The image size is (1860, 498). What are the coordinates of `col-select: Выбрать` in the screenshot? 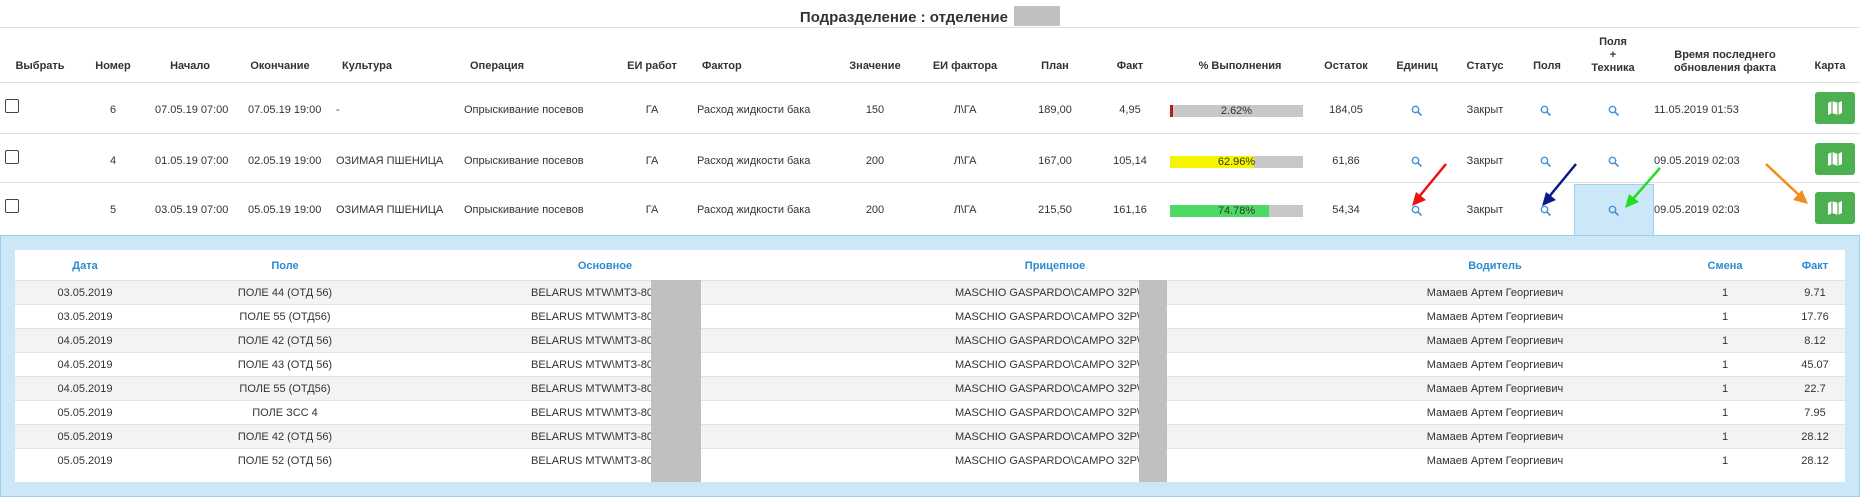 It's located at (40, 66).